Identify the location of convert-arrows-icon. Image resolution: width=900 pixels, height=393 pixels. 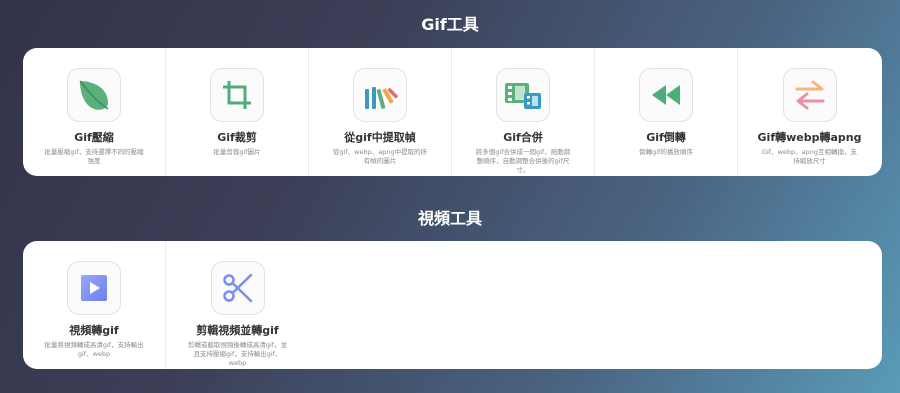
(809, 95).